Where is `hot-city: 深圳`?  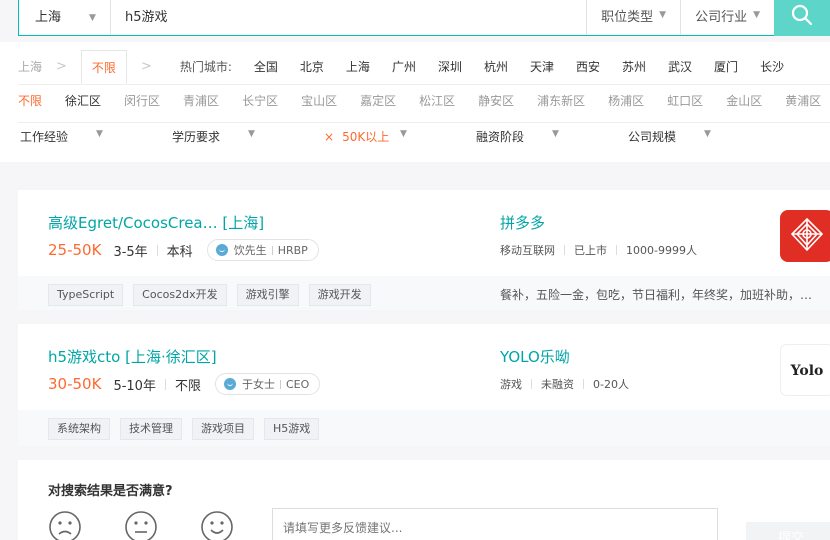
hot-city: 深圳 is located at coordinates (450, 66).